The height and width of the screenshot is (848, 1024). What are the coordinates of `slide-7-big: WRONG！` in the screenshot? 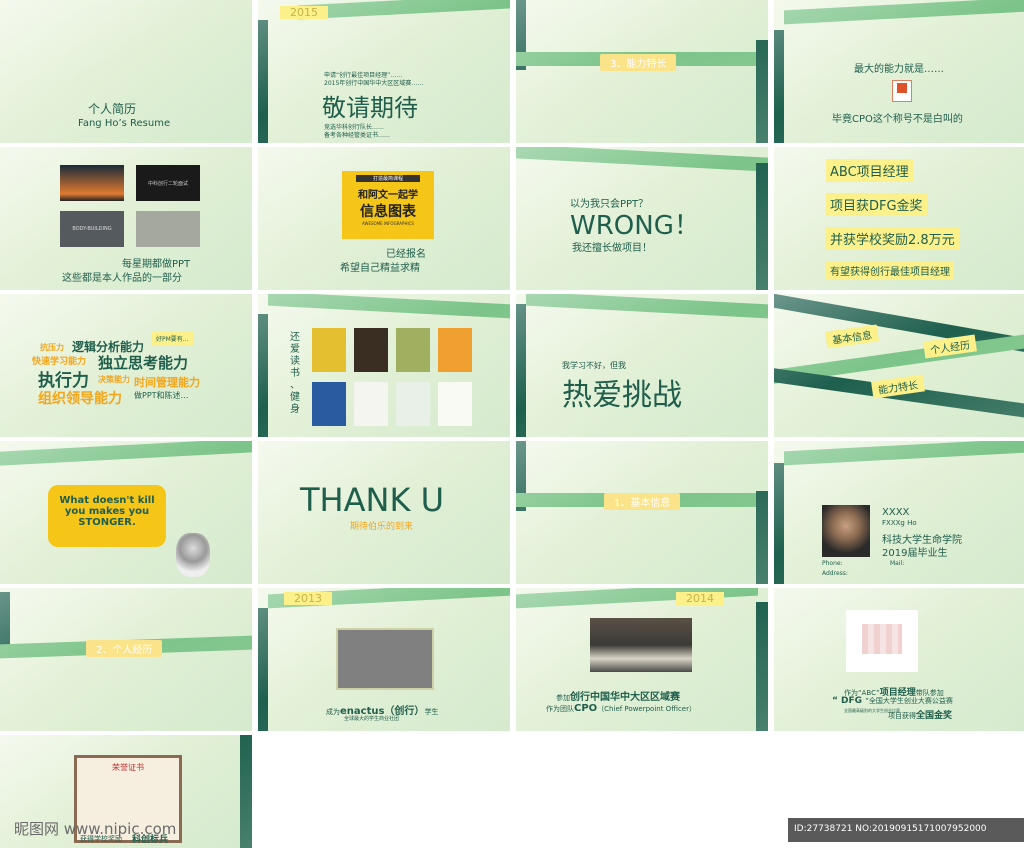 It's located at (635, 226).